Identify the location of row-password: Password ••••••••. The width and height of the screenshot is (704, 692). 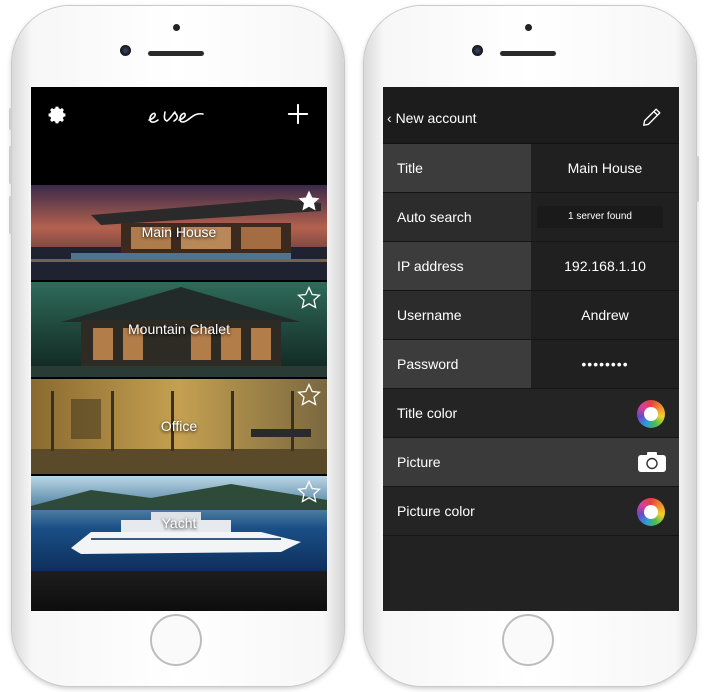
(531, 364).